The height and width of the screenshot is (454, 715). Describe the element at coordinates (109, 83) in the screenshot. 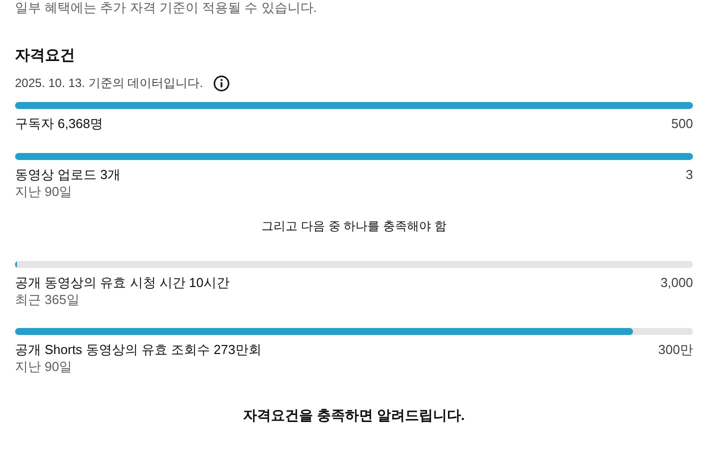

I see `data-date-text: 2025. 10. 13. 기준의 데이터입니다.` at that location.